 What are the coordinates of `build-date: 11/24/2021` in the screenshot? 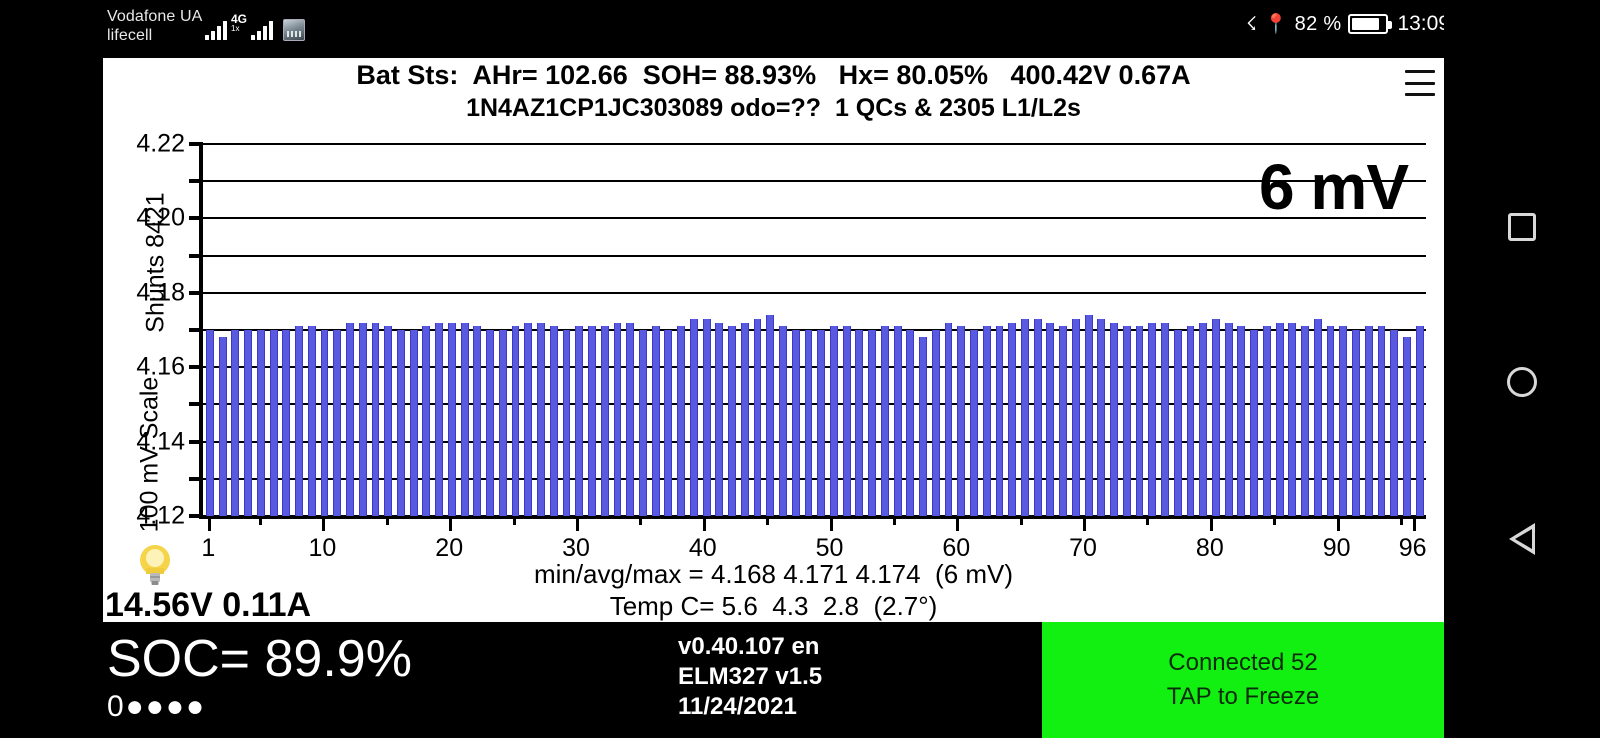 It's located at (737, 706).